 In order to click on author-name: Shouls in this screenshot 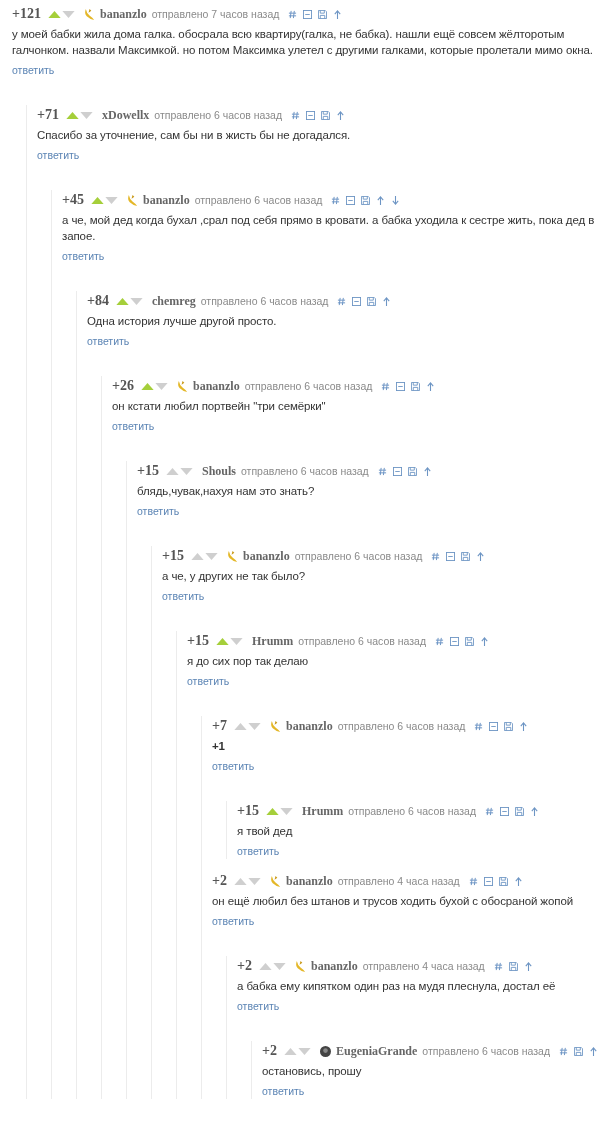, I will do `click(219, 471)`.